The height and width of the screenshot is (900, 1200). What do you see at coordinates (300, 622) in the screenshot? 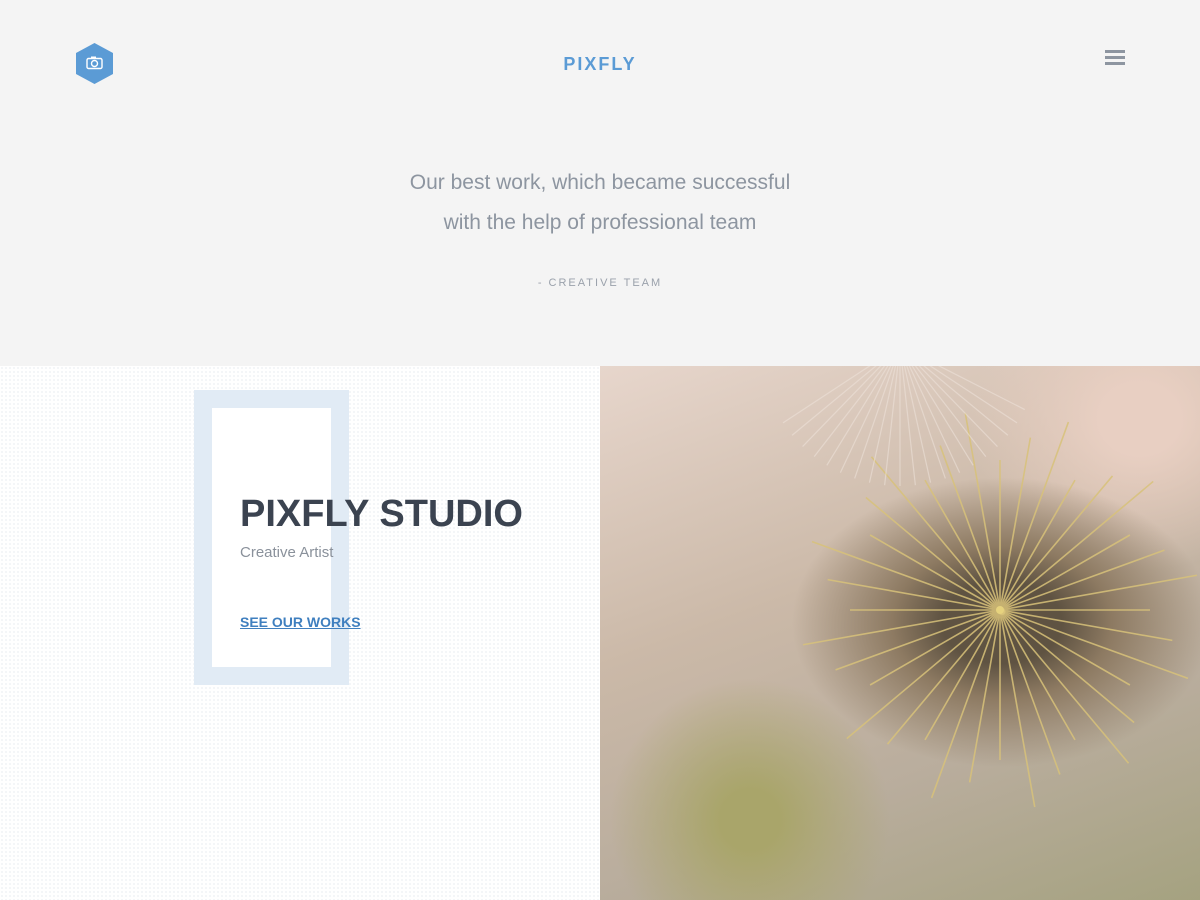
I see `see-our-works-link: SEE OUR WORKS` at bounding box center [300, 622].